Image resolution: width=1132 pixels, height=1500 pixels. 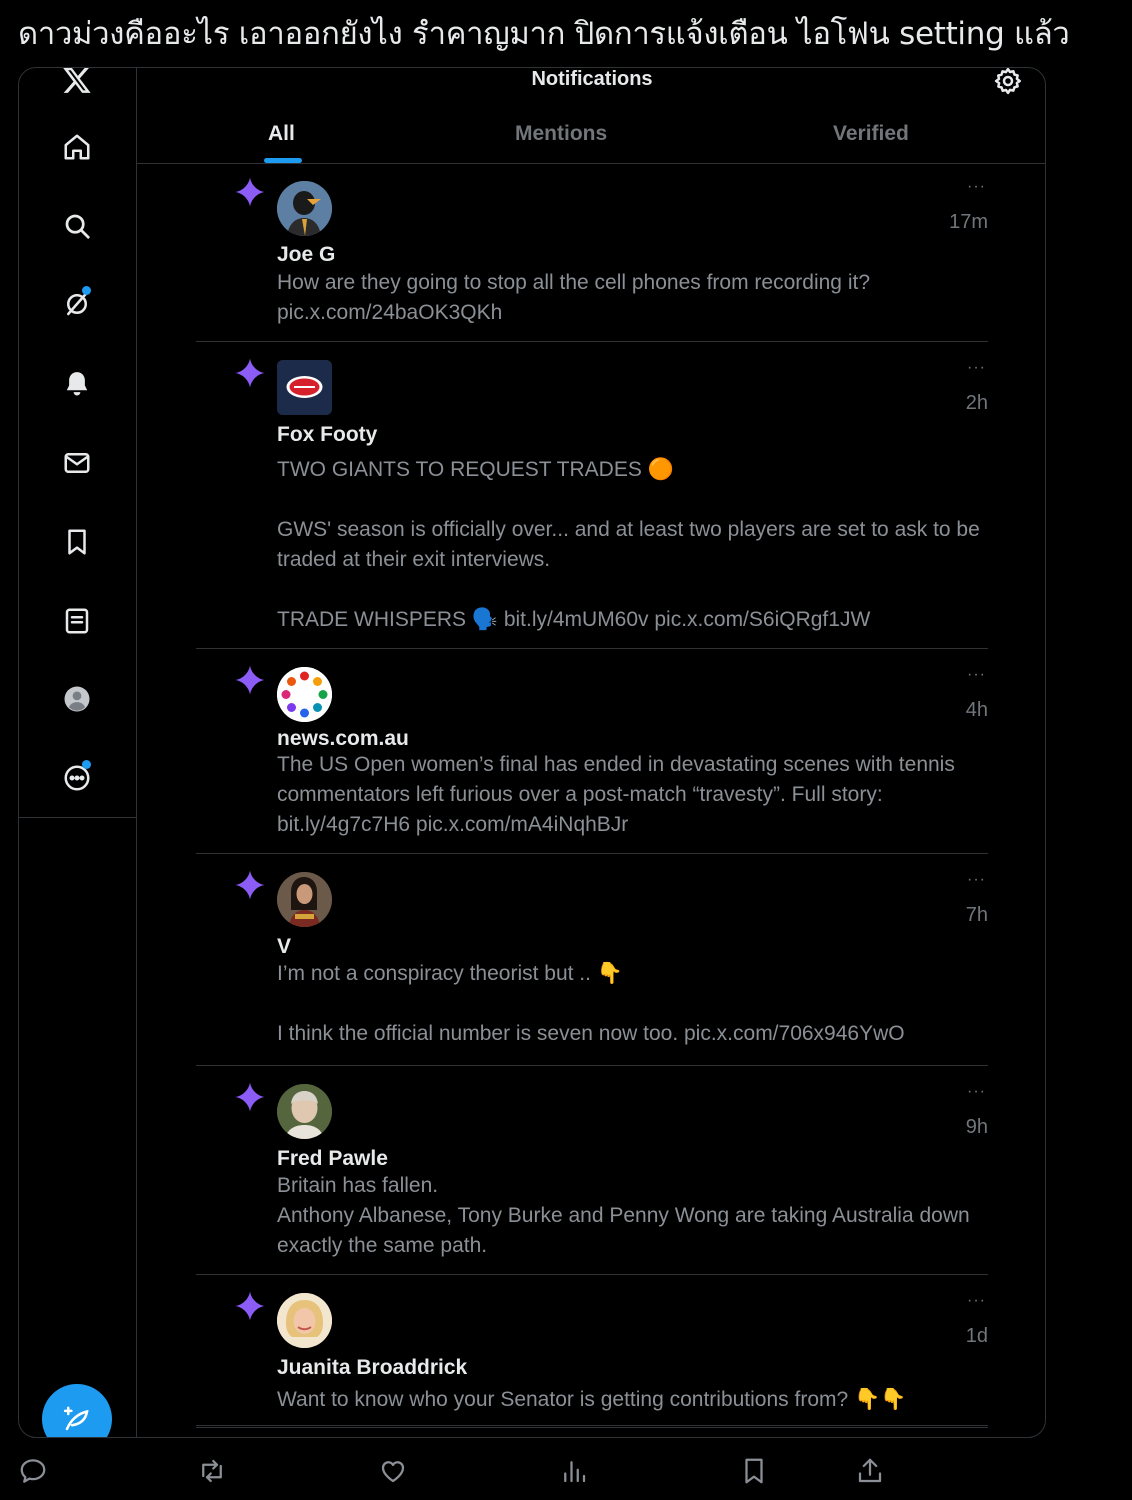 What do you see at coordinates (872, 1473) in the screenshot?
I see `share-icon` at bounding box center [872, 1473].